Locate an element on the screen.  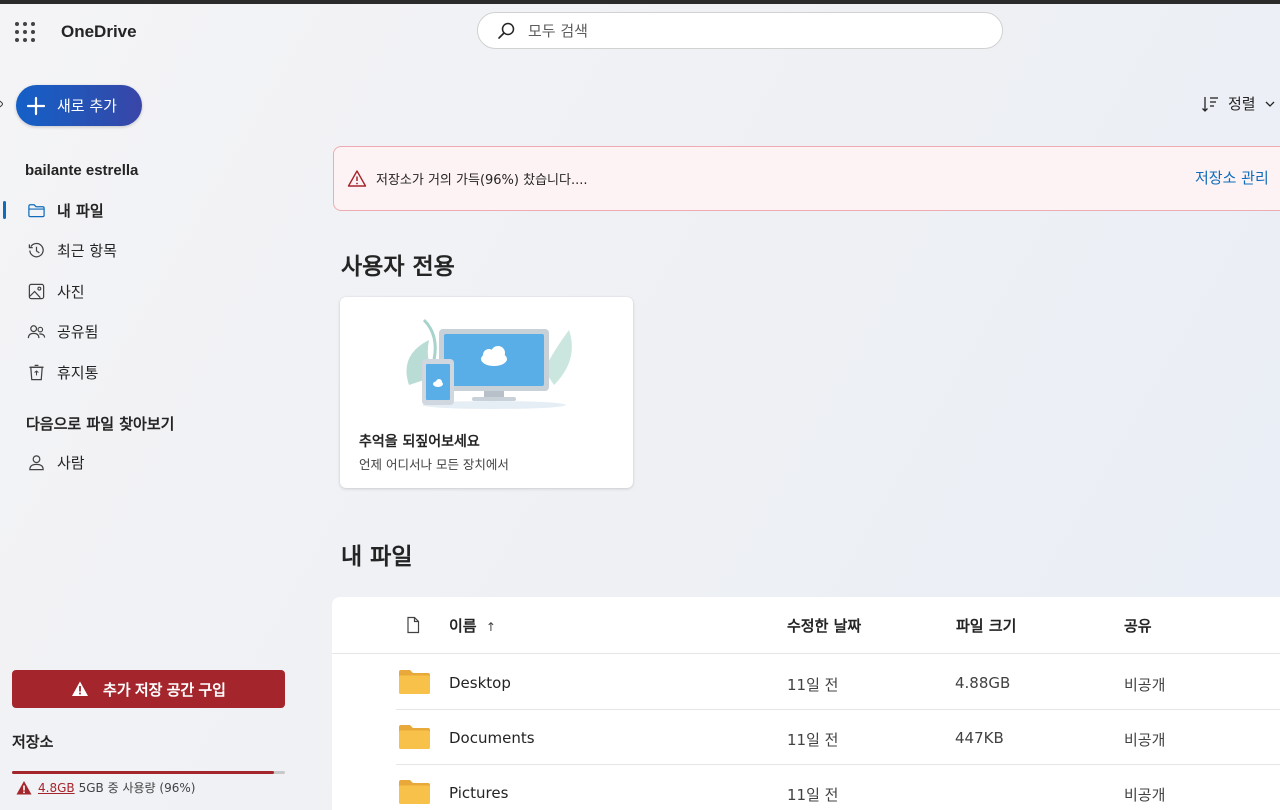
memories-card-subtitle: 언제 어디서나 모든 장치에서 is located at coordinates (434, 464).